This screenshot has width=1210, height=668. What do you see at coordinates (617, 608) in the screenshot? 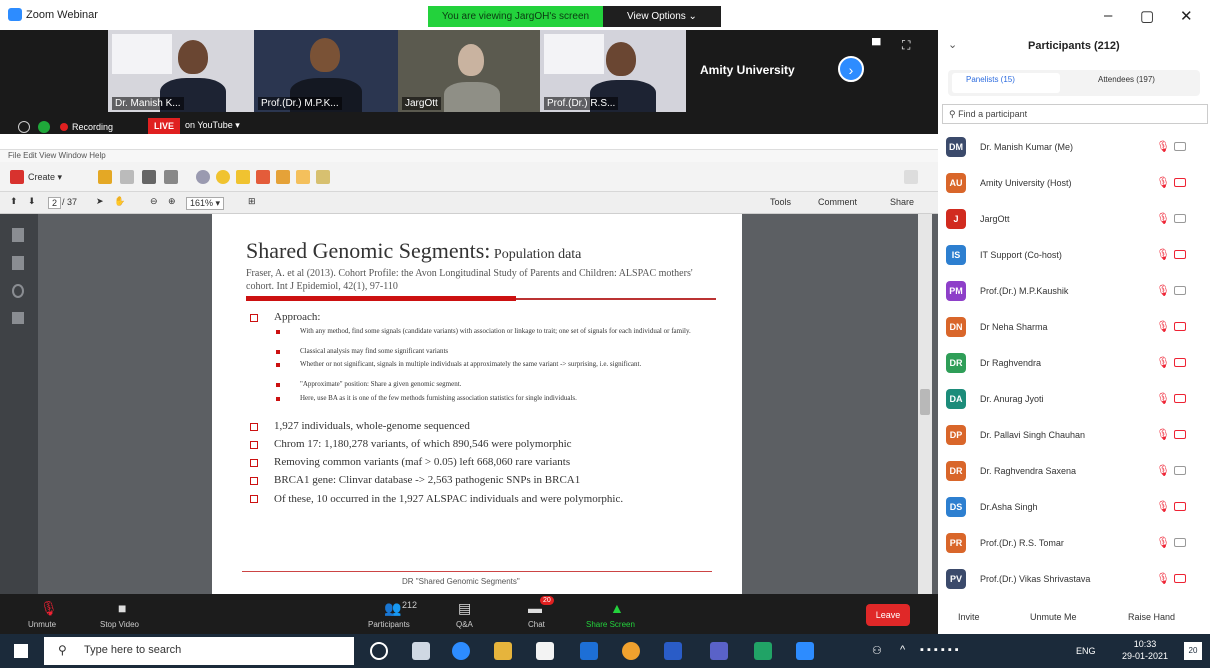
I see `share-screen-icon: ▲` at bounding box center [617, 608].